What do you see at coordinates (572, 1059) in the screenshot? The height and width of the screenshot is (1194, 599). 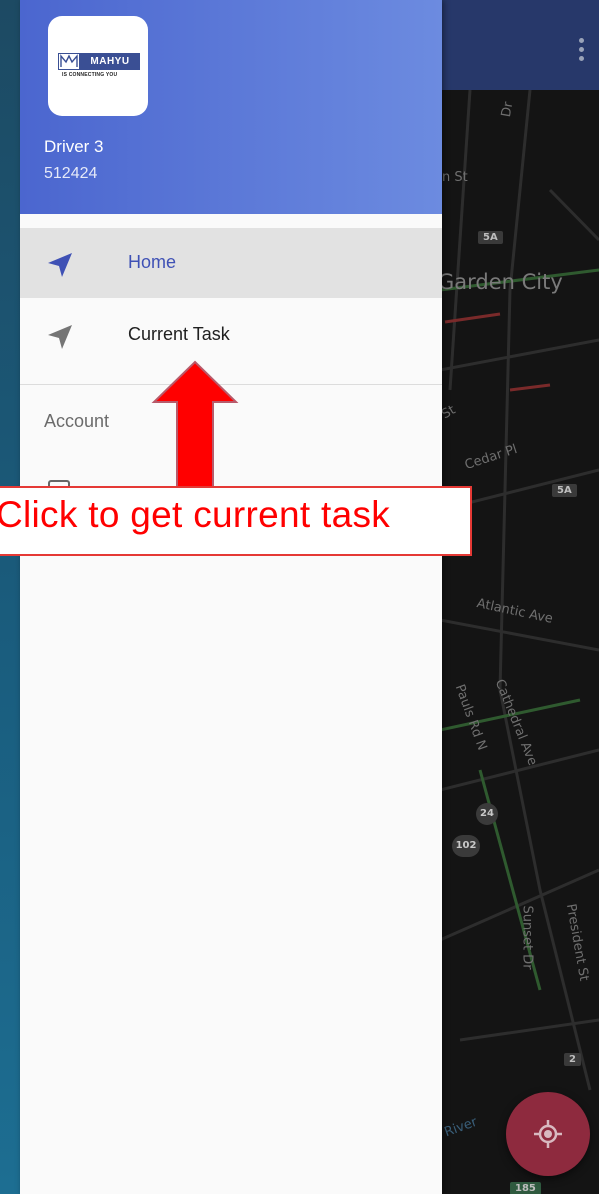 I see `route-shield: 2` at bounding box center [572, 1059].